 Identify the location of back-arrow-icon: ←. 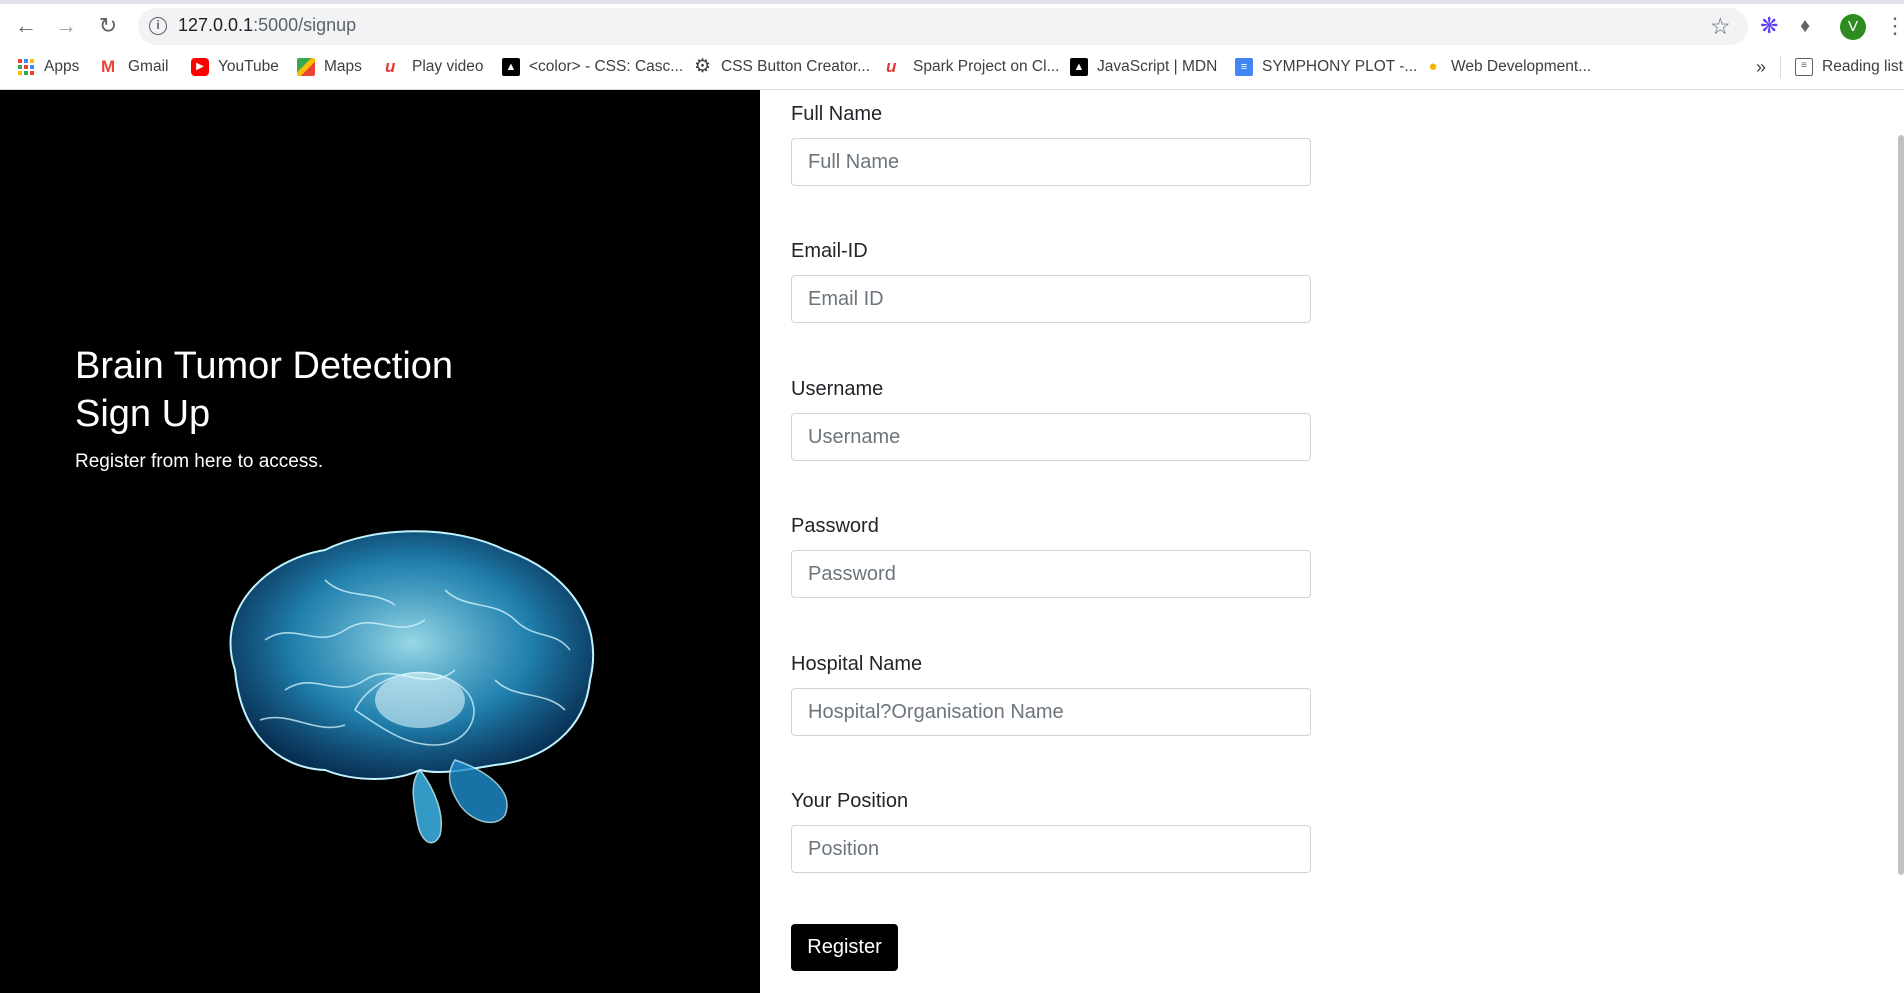
(26, 26).